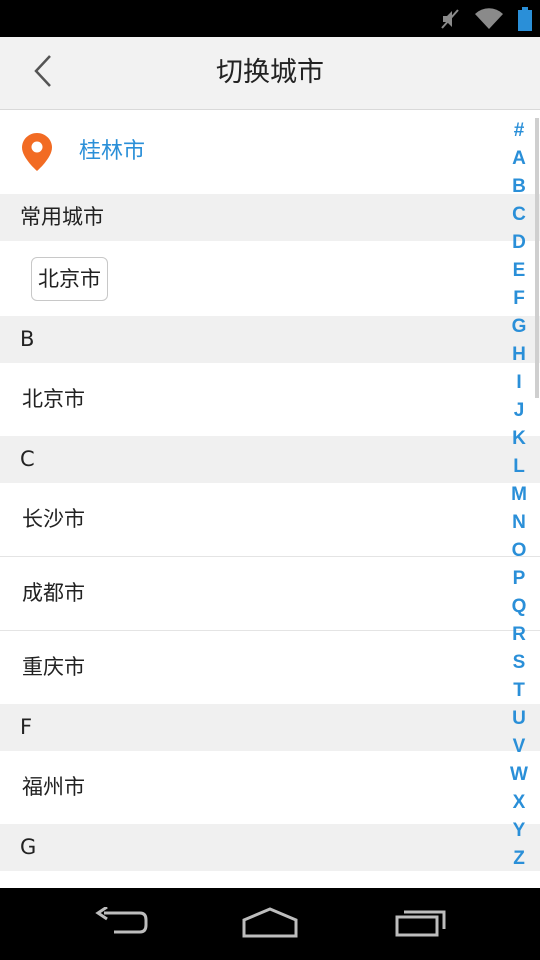 The width and height of the screenshot is (540, 960). I want to click on city-name: 福州市, so click(53, 787).